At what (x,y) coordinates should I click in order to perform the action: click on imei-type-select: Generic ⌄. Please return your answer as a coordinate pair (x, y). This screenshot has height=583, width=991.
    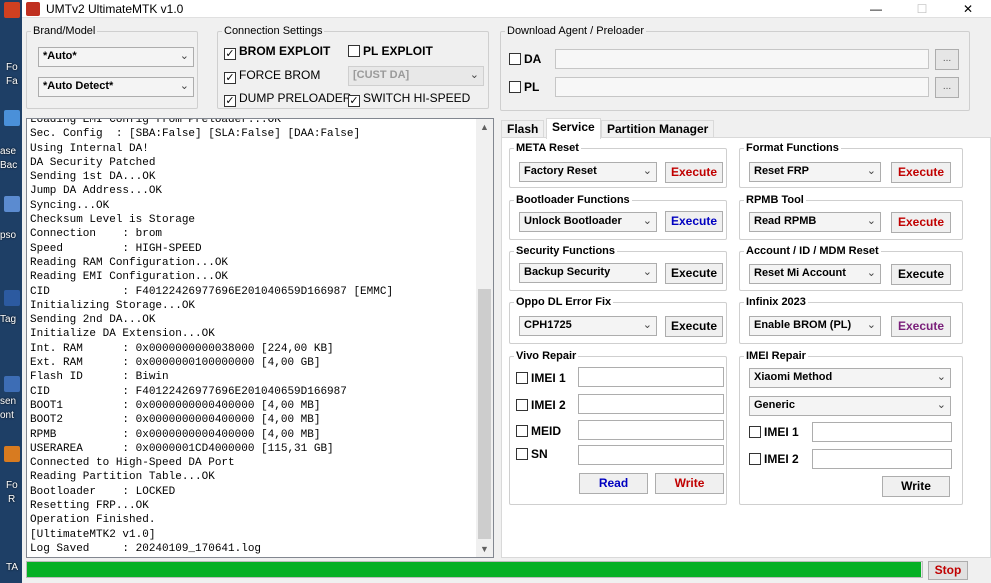
    Looking at the image, I should click on (850, 406).